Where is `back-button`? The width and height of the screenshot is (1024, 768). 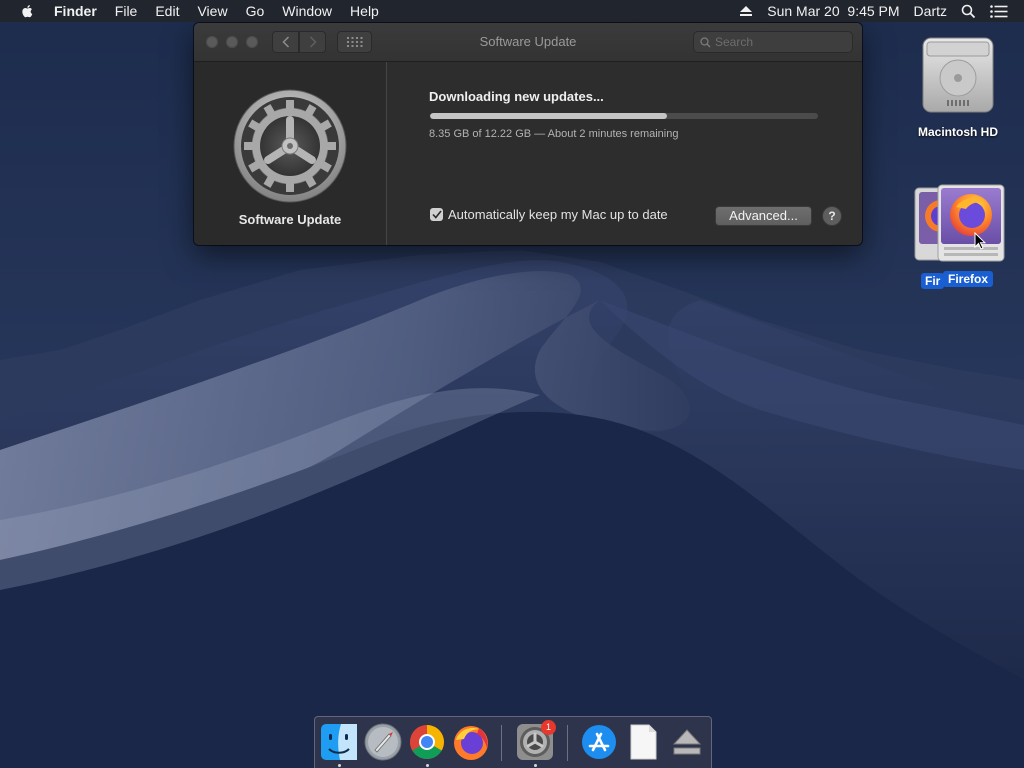 back-button is located at coordinates (285, 42).